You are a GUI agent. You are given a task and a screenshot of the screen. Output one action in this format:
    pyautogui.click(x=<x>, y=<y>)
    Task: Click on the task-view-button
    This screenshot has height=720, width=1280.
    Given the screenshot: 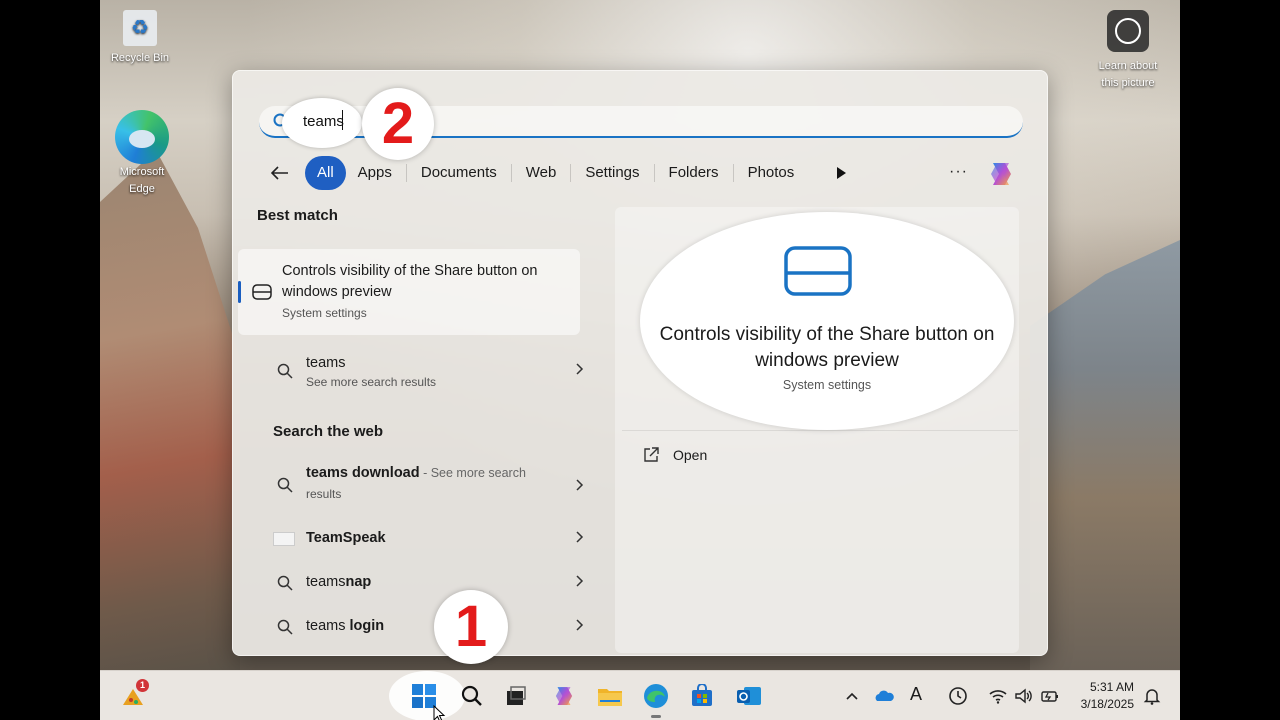 What is the action you would take?
    pyautogui.click(x=516, y=696)
    